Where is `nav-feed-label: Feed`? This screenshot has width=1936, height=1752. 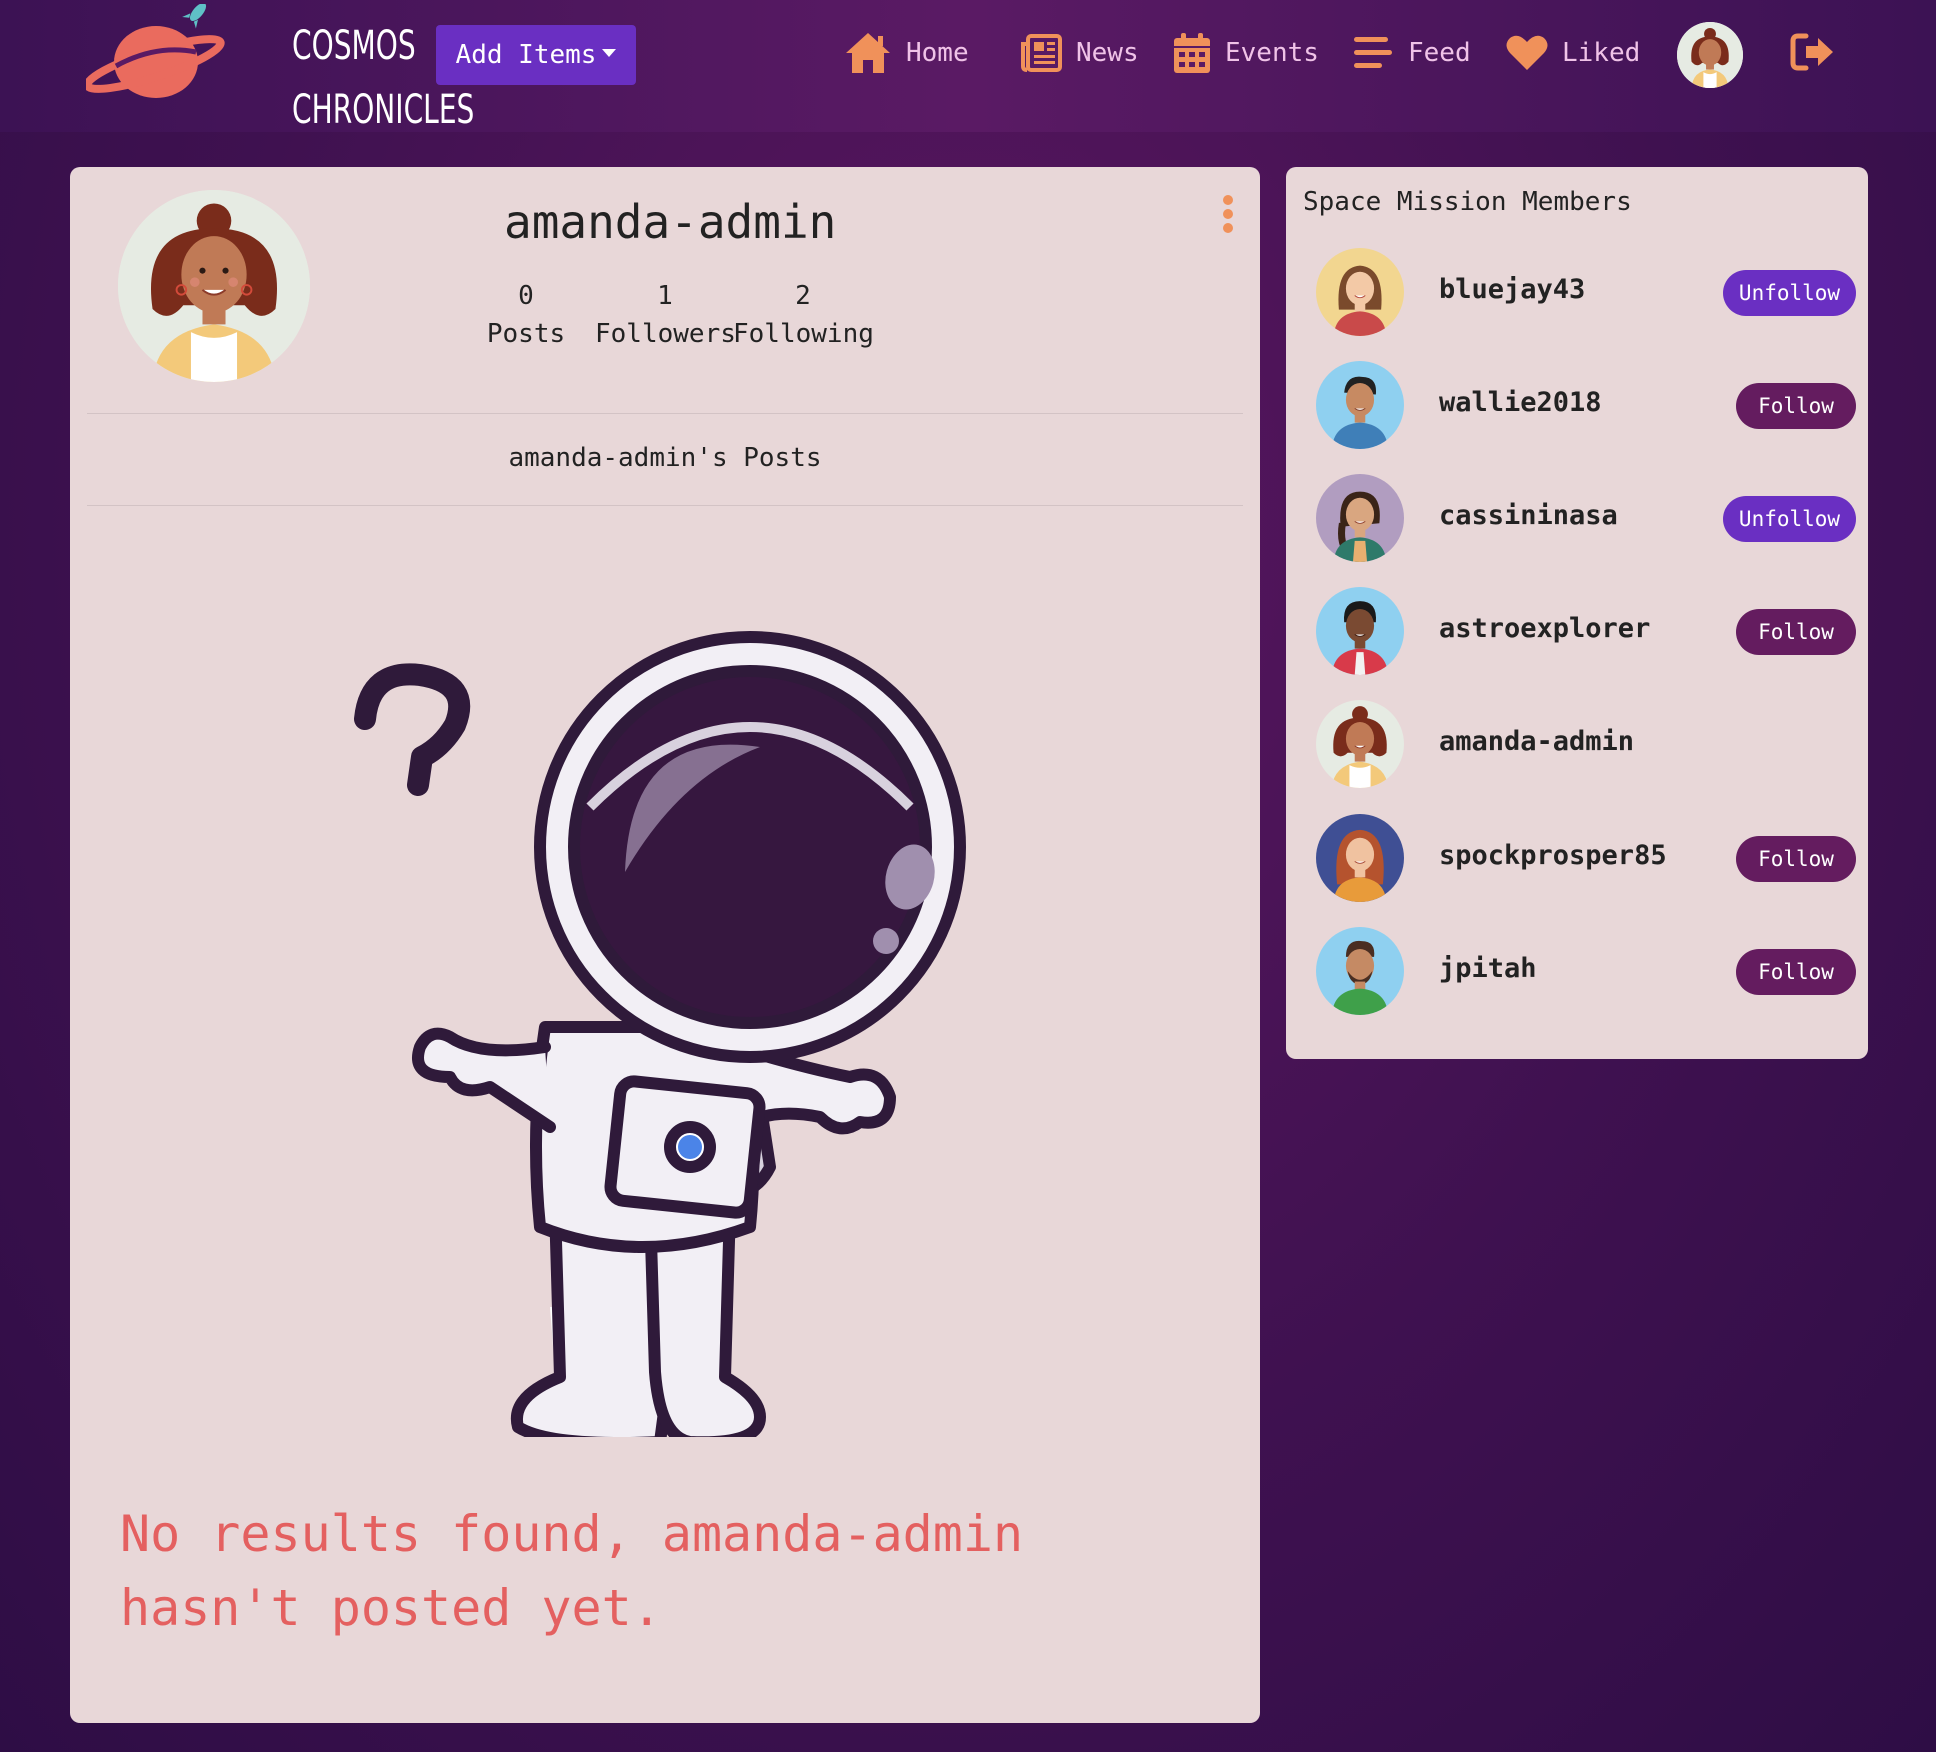
nav-feed-label: Feed is located at coordinates (1439, 53).